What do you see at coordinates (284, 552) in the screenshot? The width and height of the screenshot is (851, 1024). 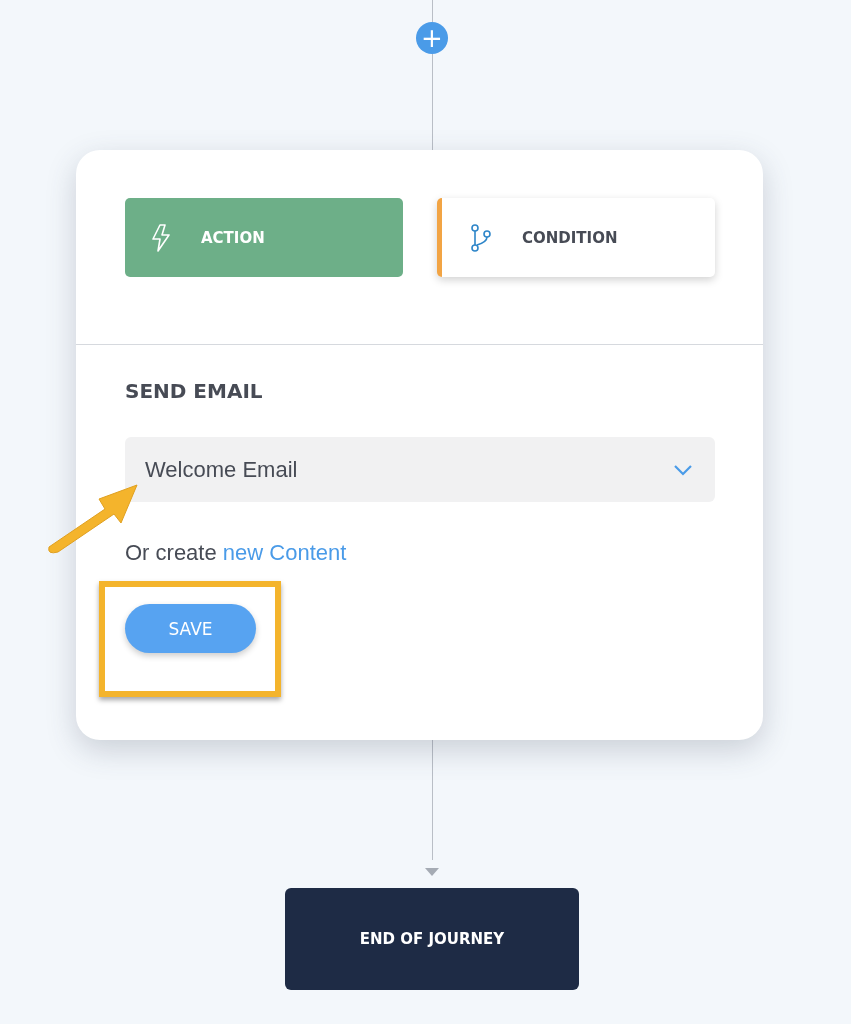 I see `new-content-link: new Content` at bounding box center [284, 552].